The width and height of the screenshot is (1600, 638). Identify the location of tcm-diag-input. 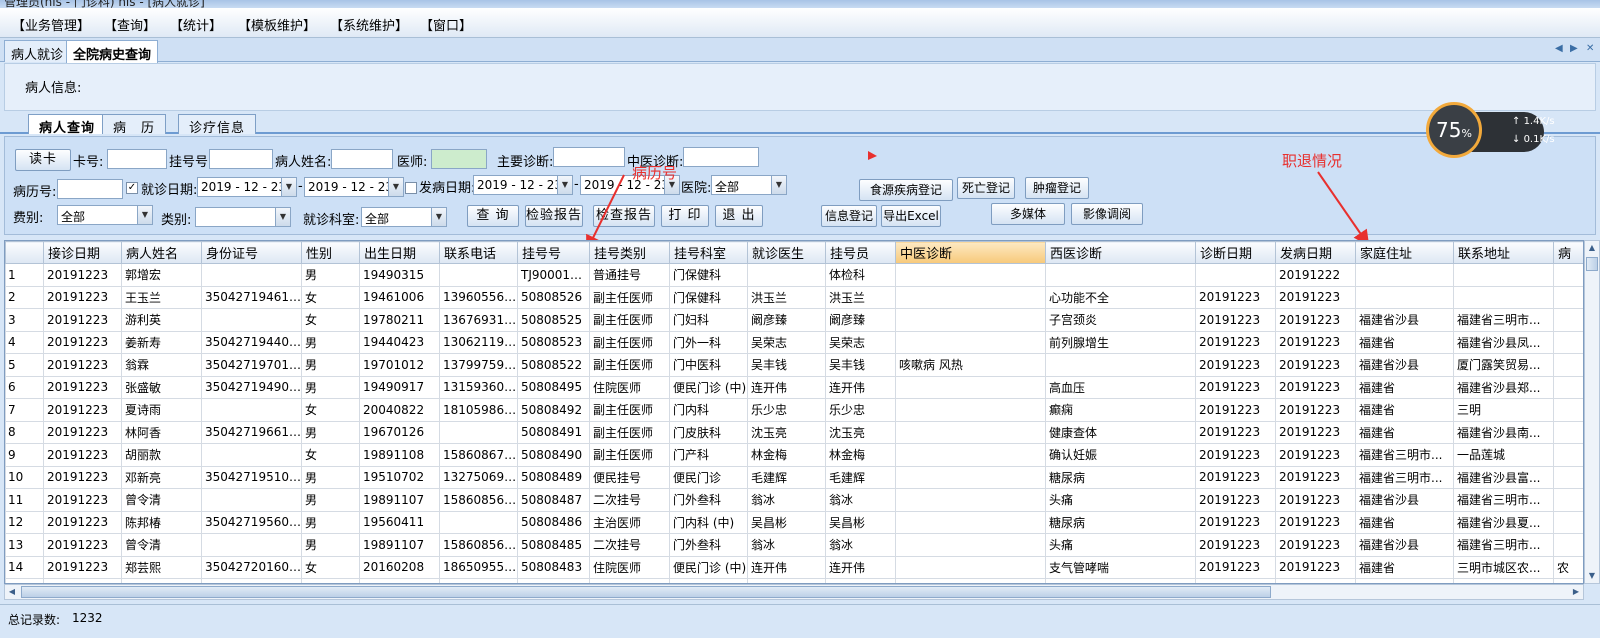
(721, 157).